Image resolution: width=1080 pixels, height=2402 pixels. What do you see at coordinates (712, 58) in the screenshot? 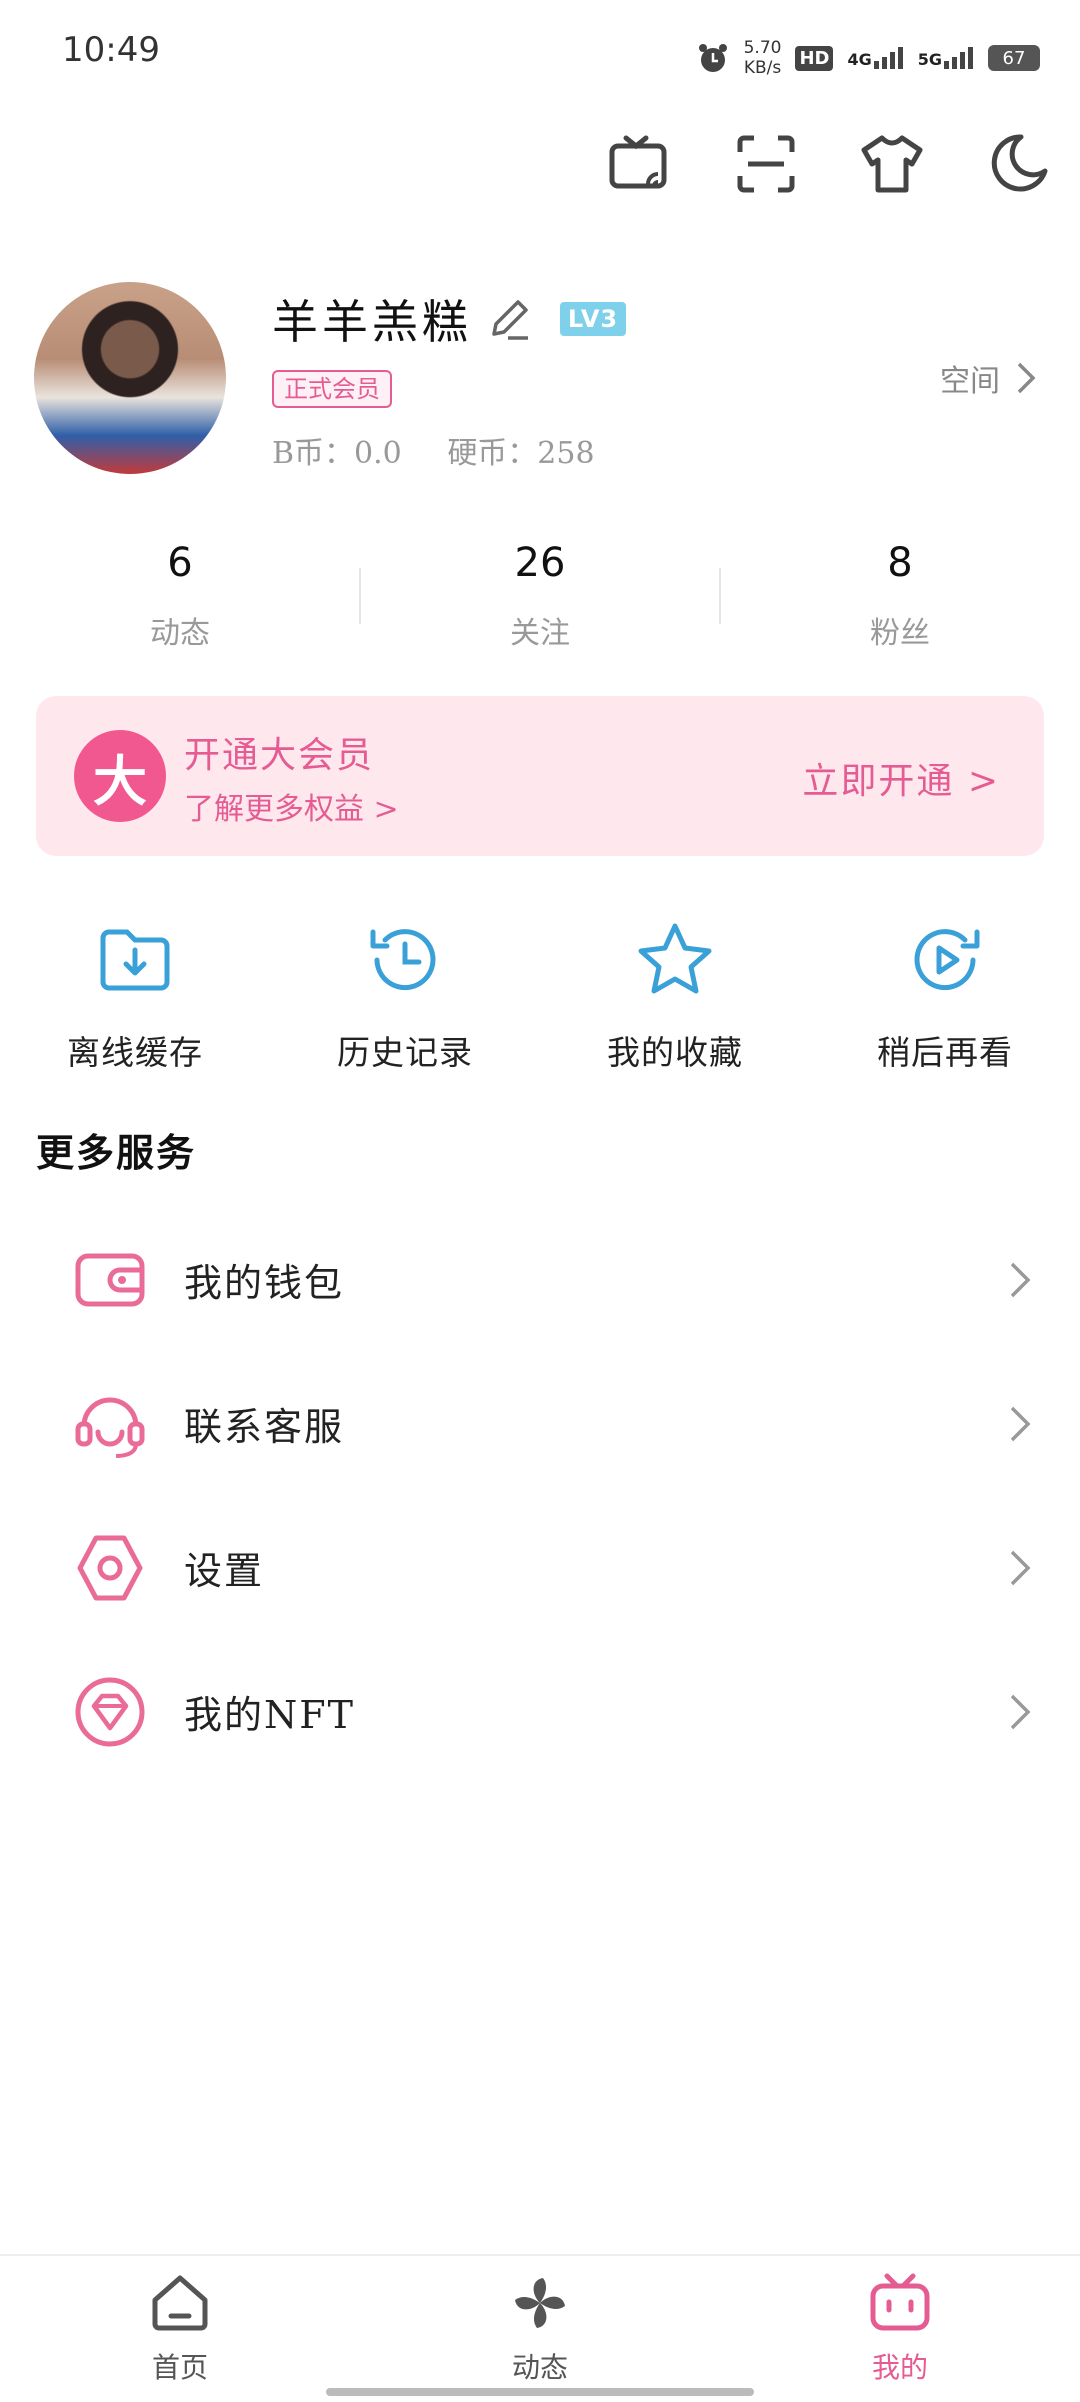
I see `alarm-icon` at bounding box center [712, 58].